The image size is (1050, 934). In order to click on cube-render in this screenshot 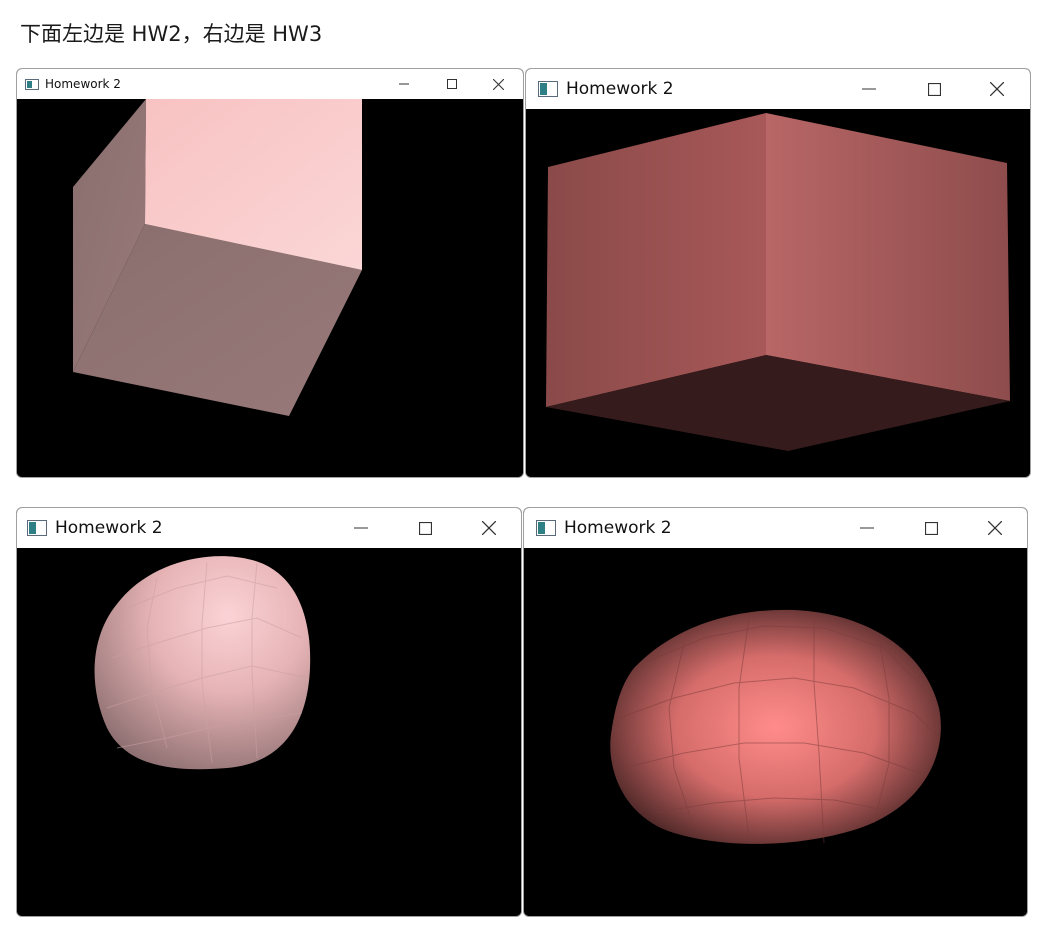, I will do `click(217, 257)`.